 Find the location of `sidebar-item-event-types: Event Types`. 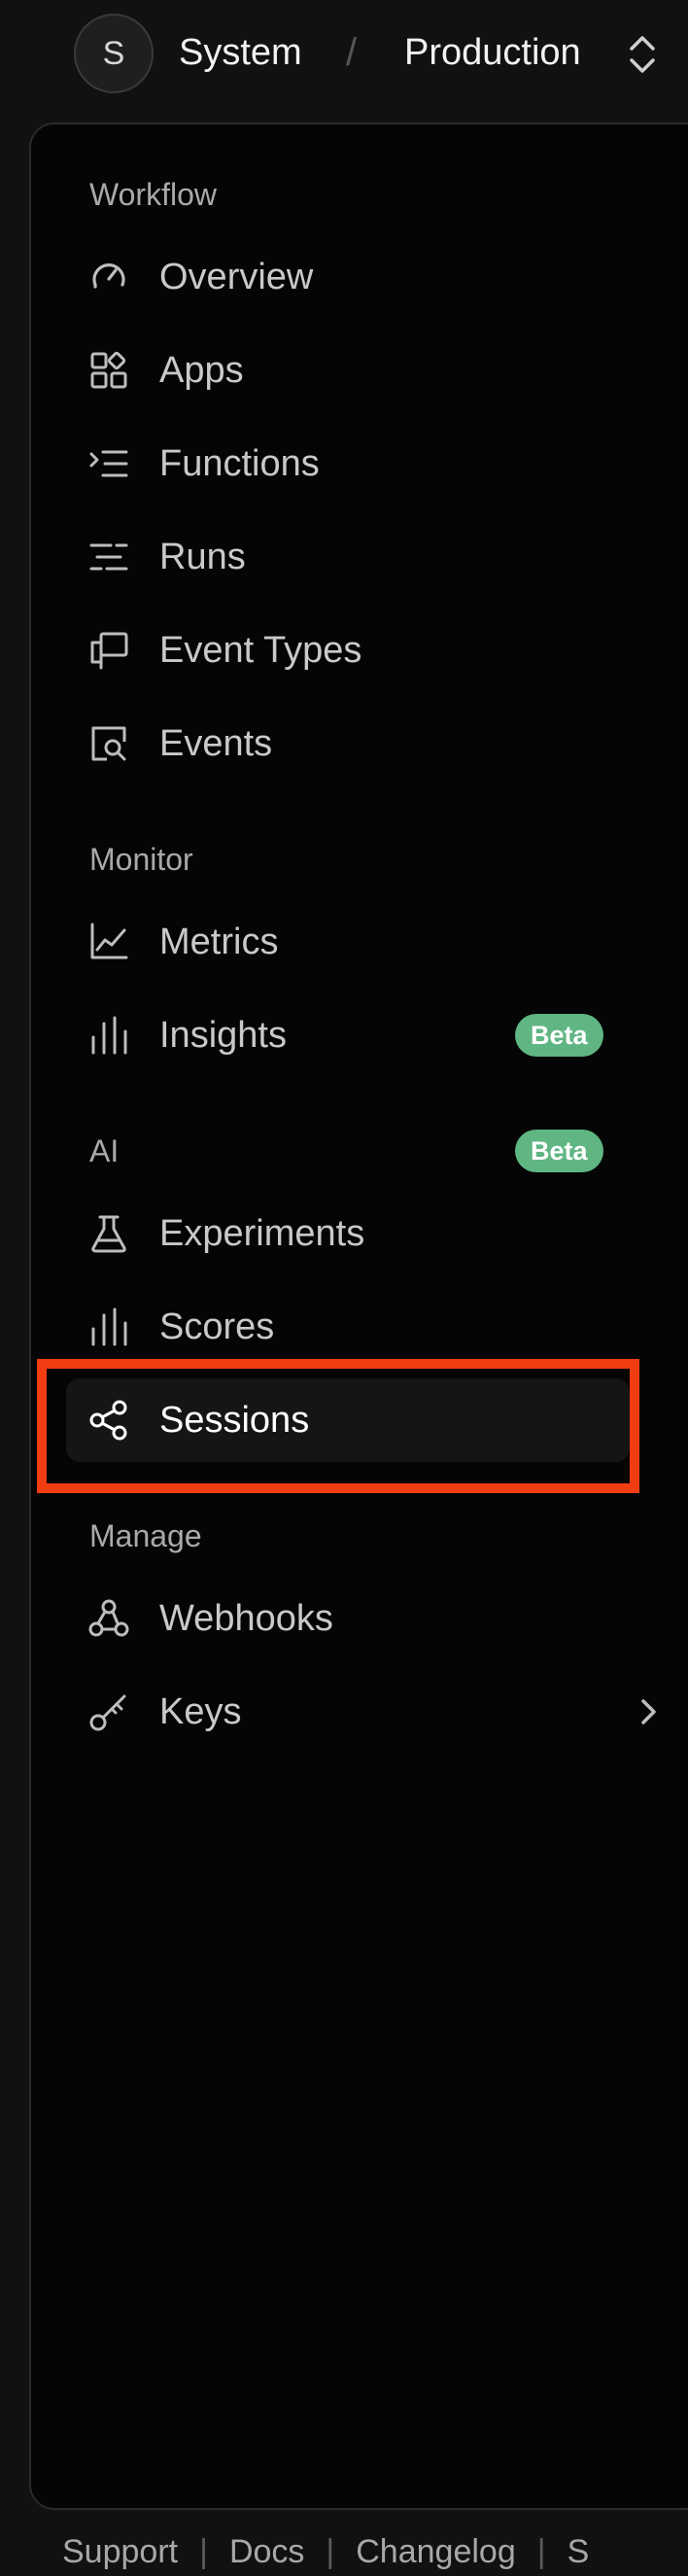

sidebar-item-event-types: Event Types is located at coordinates (348, 650).